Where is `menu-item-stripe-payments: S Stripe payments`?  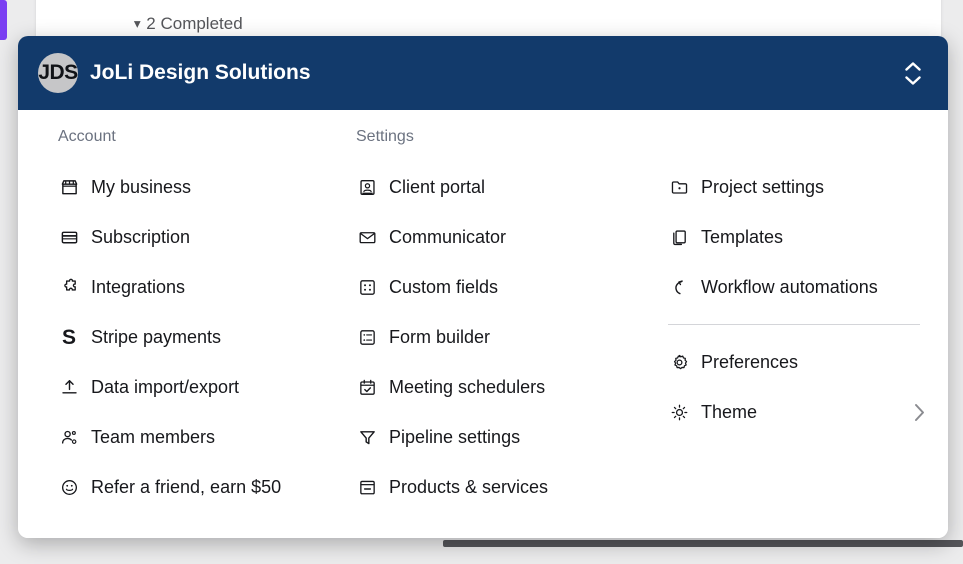 menu-item-stripe-payments: S Stripe payments is located at coordinates (187, 337).